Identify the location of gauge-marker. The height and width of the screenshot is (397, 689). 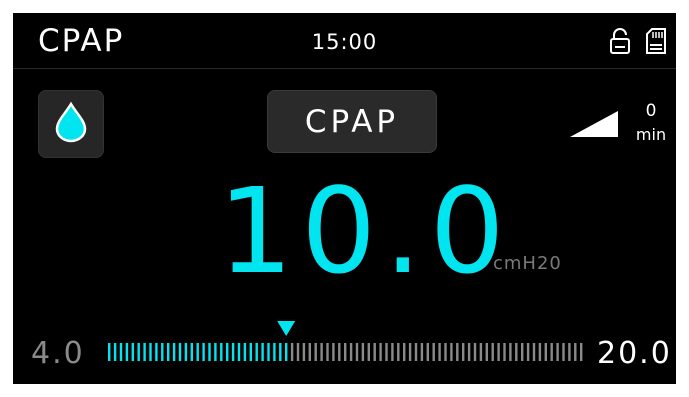
(286, 328).